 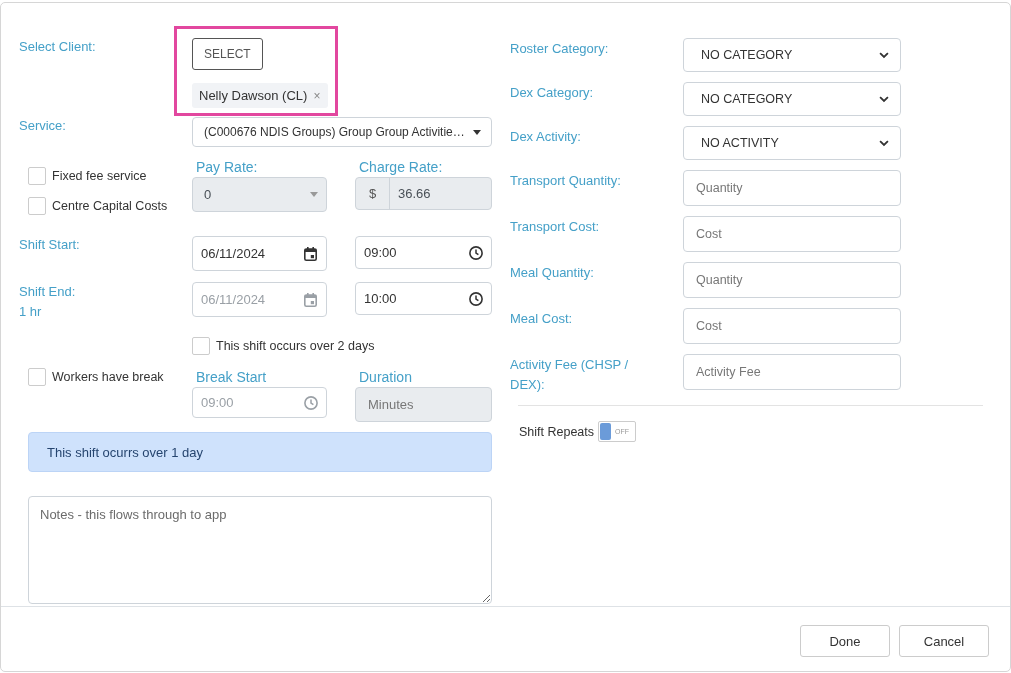 What do you see at coordinates (557, 431) in the screenshot?
I see `switch-label: Shift Repeats` at bounding box center [557, 431].